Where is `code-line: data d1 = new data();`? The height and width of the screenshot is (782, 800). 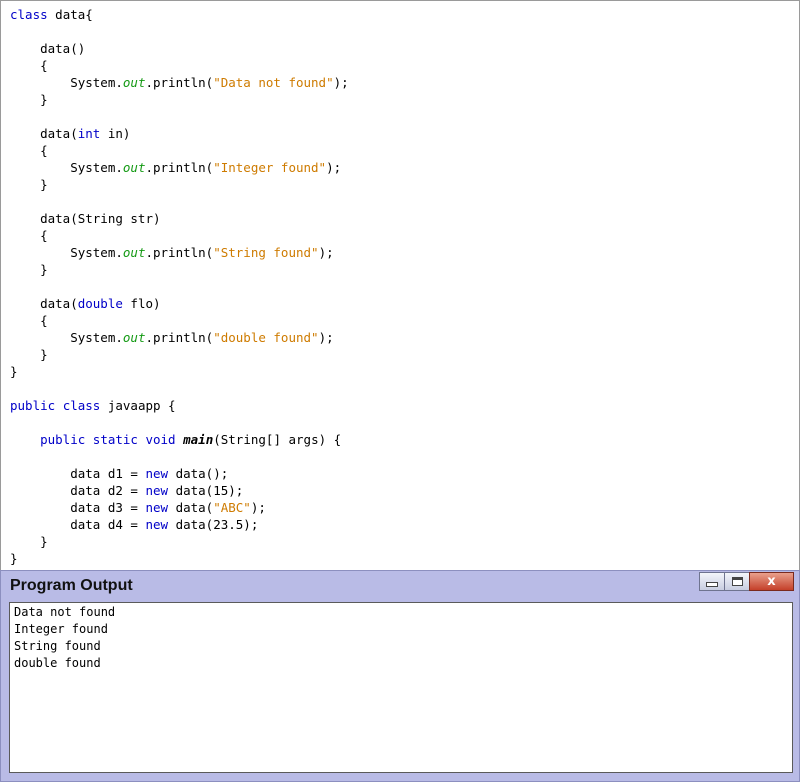 code-line: data d1 = new data(); is located at coordinates (179, 473).